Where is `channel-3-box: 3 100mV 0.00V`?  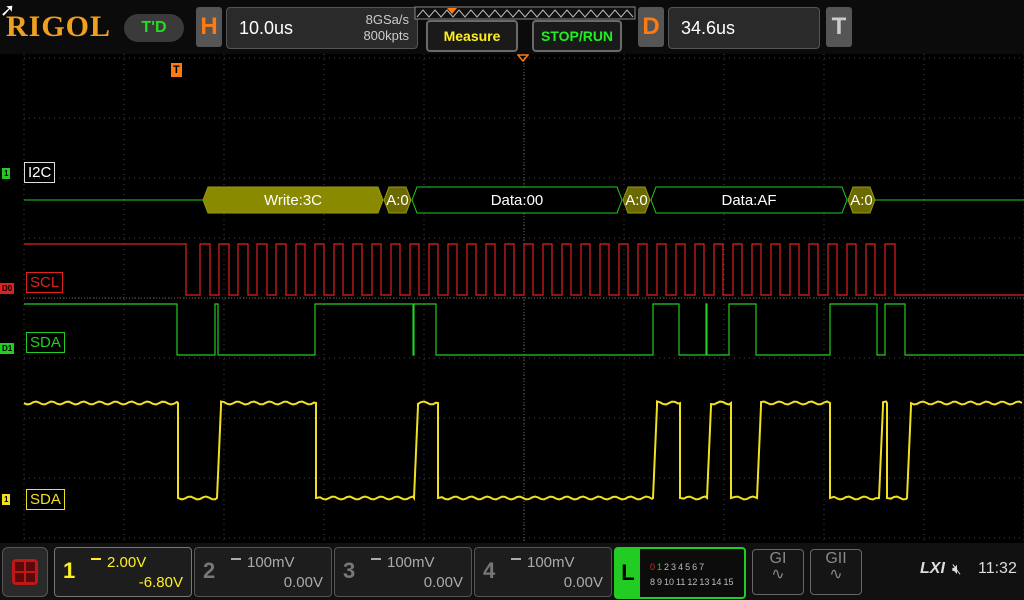 channel-3-box: 3 100mV 0.00V is located at coordinates (403, 572).